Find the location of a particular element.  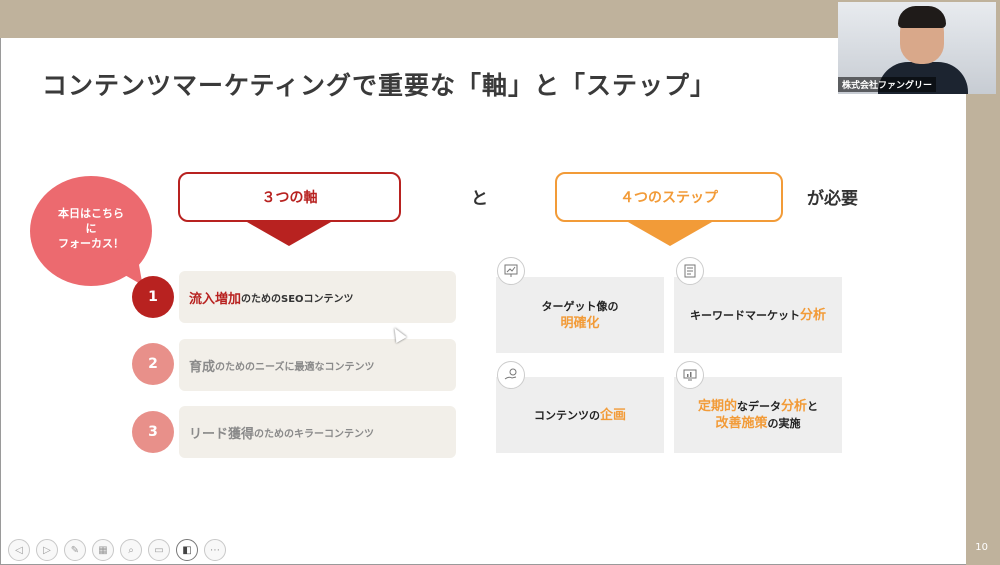

bubble-line-2: に is located at coordinates (91, 228).